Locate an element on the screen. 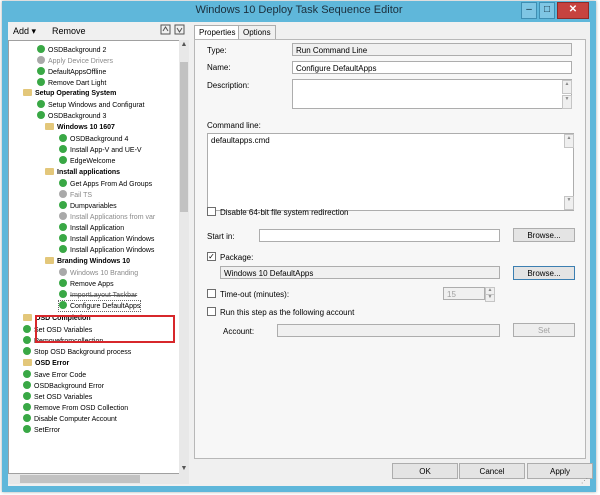 The width and height of the screenshot is (600, 495). description-field is located at coordinates (432, 94).